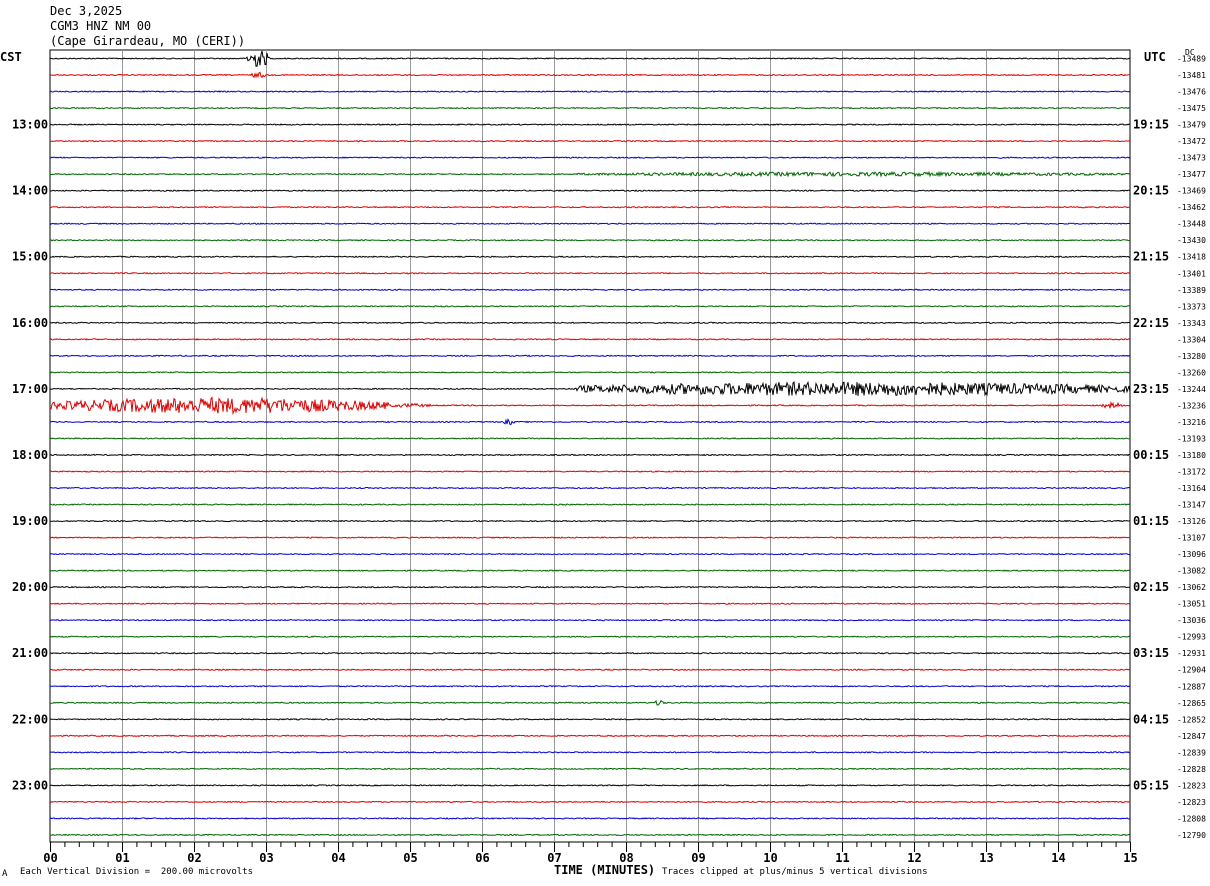  Describe the element at coordinates (1191, 158) in the screenshot. I see `dc-offset-label: -13473` at that location.